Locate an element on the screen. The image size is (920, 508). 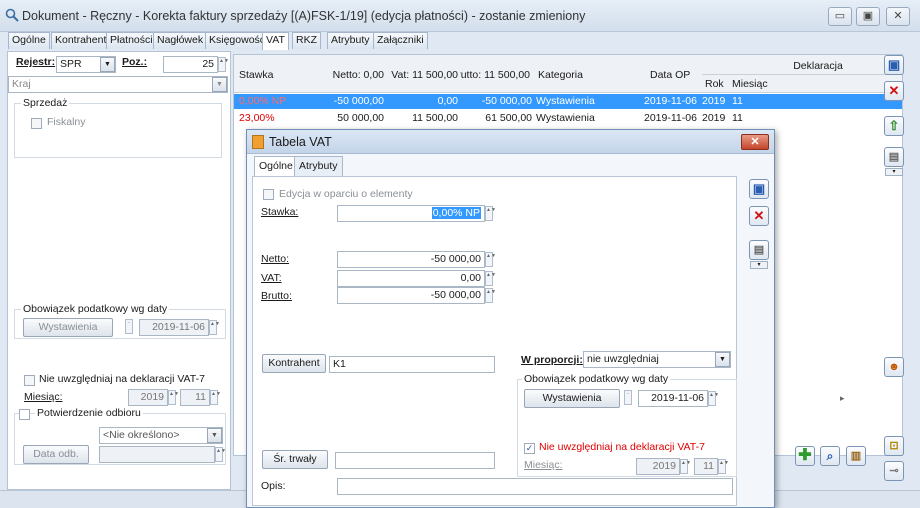
miesiac-month: 11 is located at coordinates (195, 397).